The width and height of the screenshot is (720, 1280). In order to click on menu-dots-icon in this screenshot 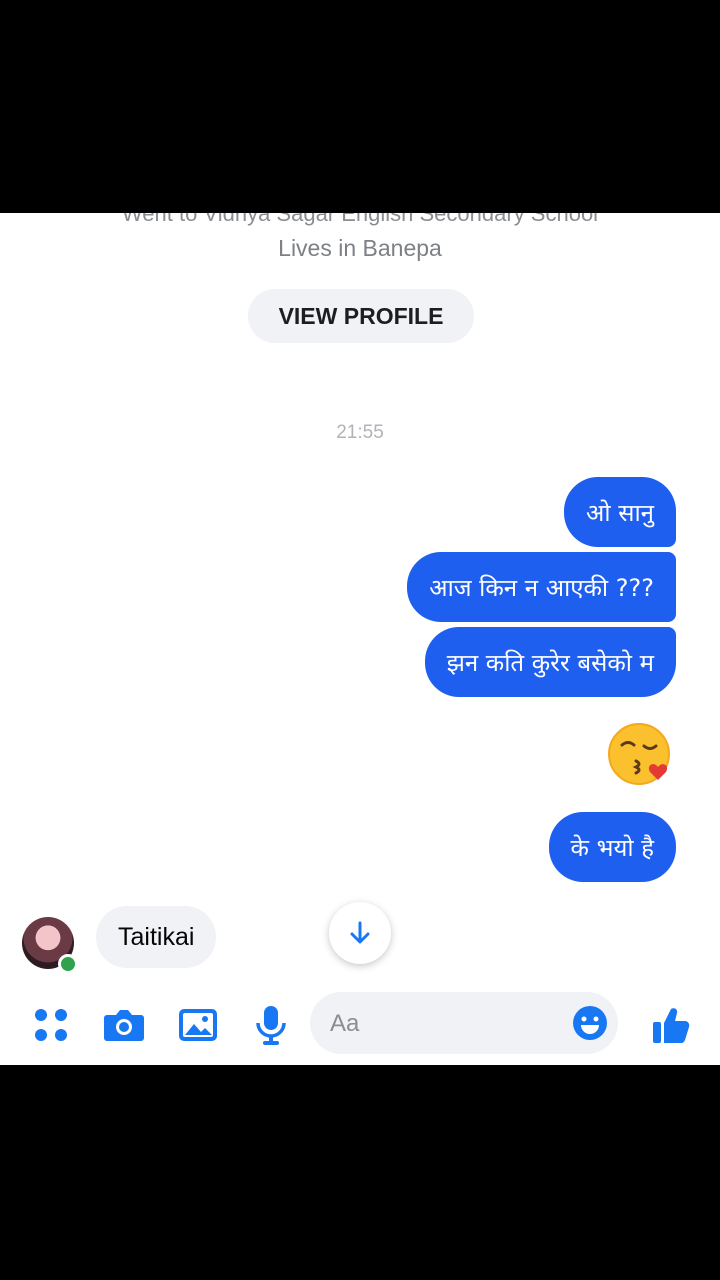, I will do `click(51, 1025)`.